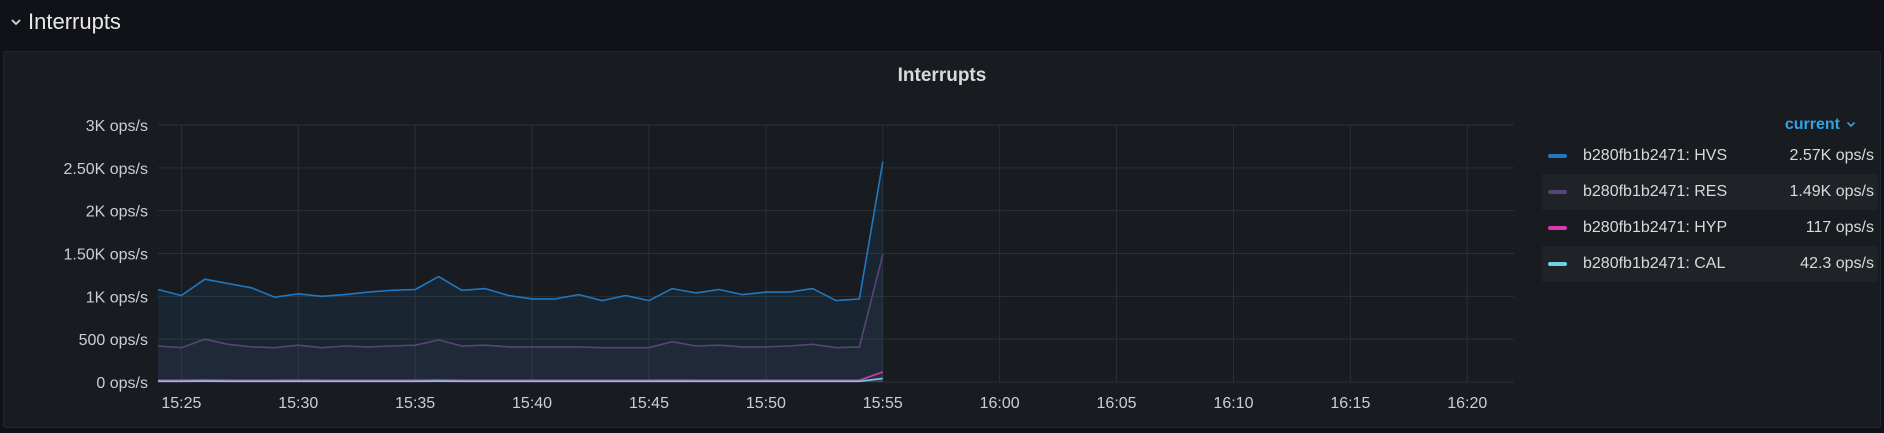 This screenshot has height=433, width=1884. I want to click on x-tick-label: 15:45, so click(649, 403).